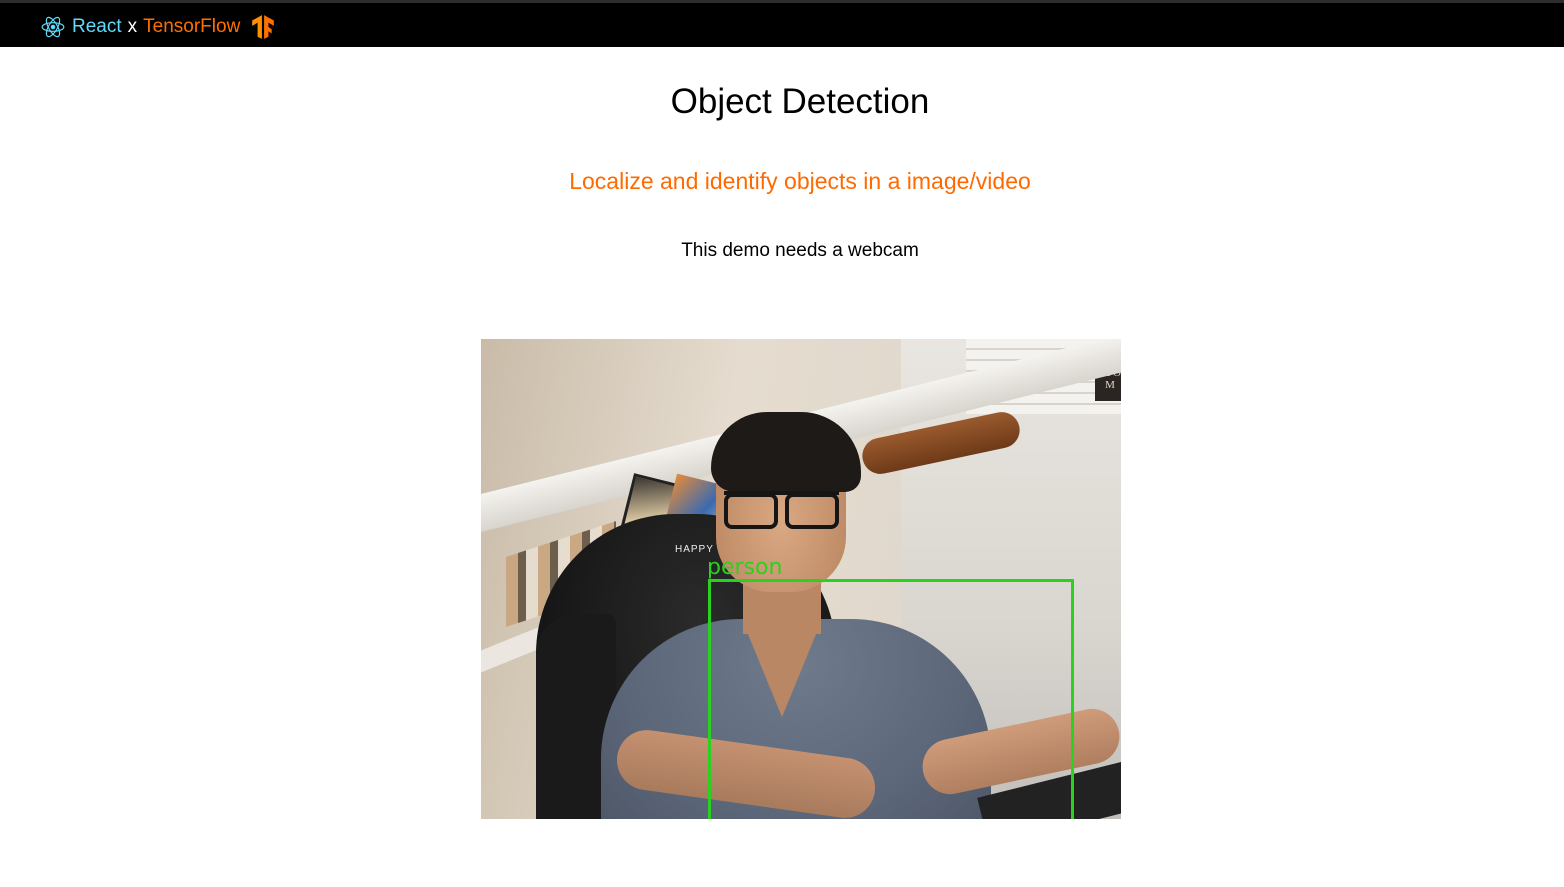 The width and height of the screenshot is (1564, 887). Describe the element at coordinates (694, 549) in the screenshot. I see `chair-logo-text: HAPPY` at that location.